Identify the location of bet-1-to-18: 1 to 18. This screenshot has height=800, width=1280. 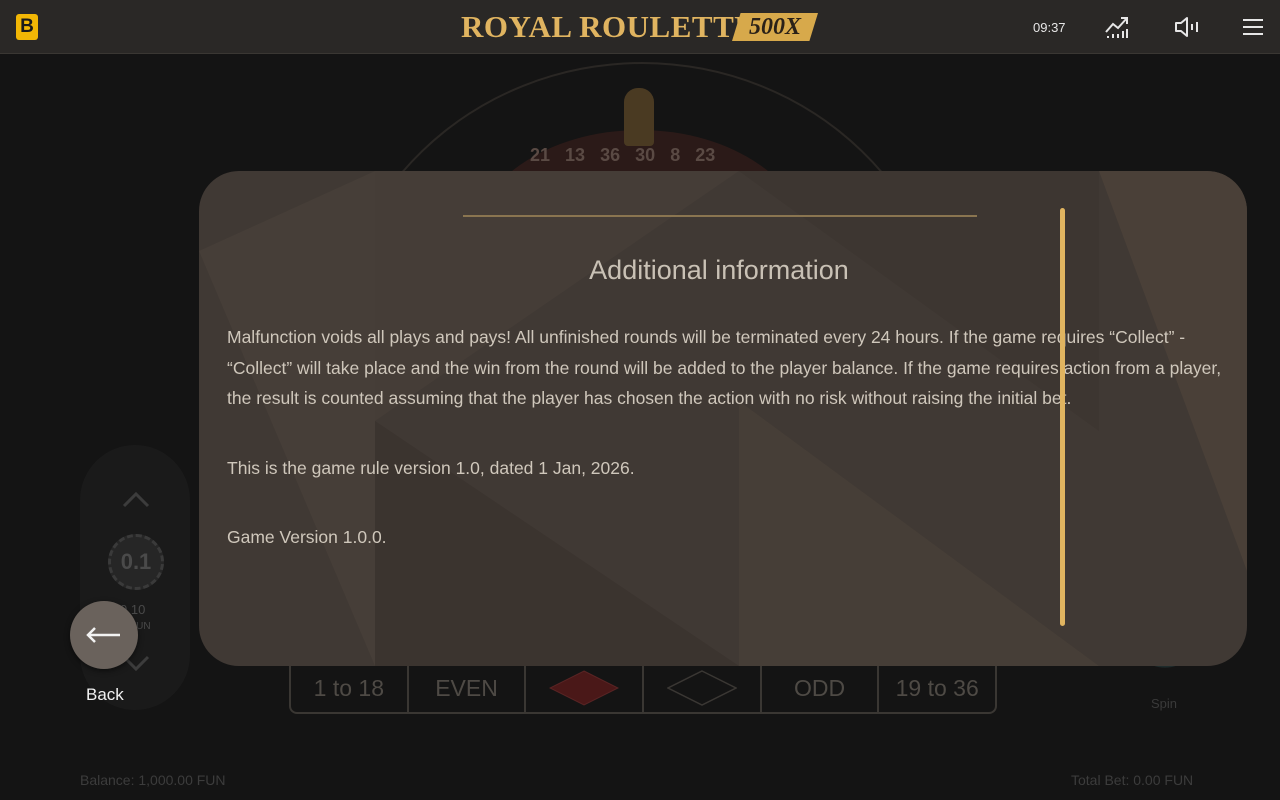
(350, 688).